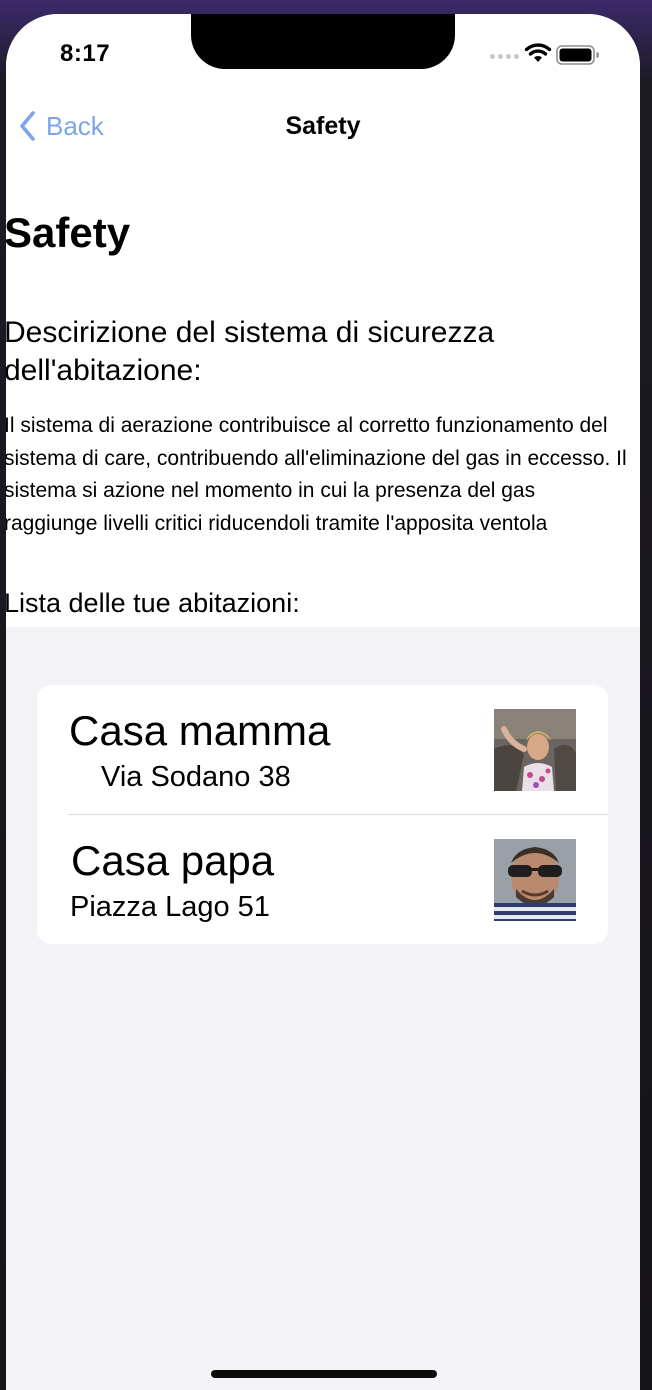 This screenshot has height=1390, width=652. What do you see at coordinates (85, 53) in the screenshot?
I see `status-time: 8:17` at bounding box center [85, 53].